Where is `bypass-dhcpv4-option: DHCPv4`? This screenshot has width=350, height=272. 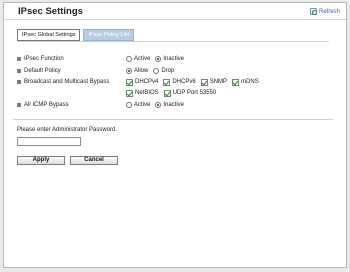
bypass-dhcpv4-option: DHCPv4 is located at coordinates (142, 82).